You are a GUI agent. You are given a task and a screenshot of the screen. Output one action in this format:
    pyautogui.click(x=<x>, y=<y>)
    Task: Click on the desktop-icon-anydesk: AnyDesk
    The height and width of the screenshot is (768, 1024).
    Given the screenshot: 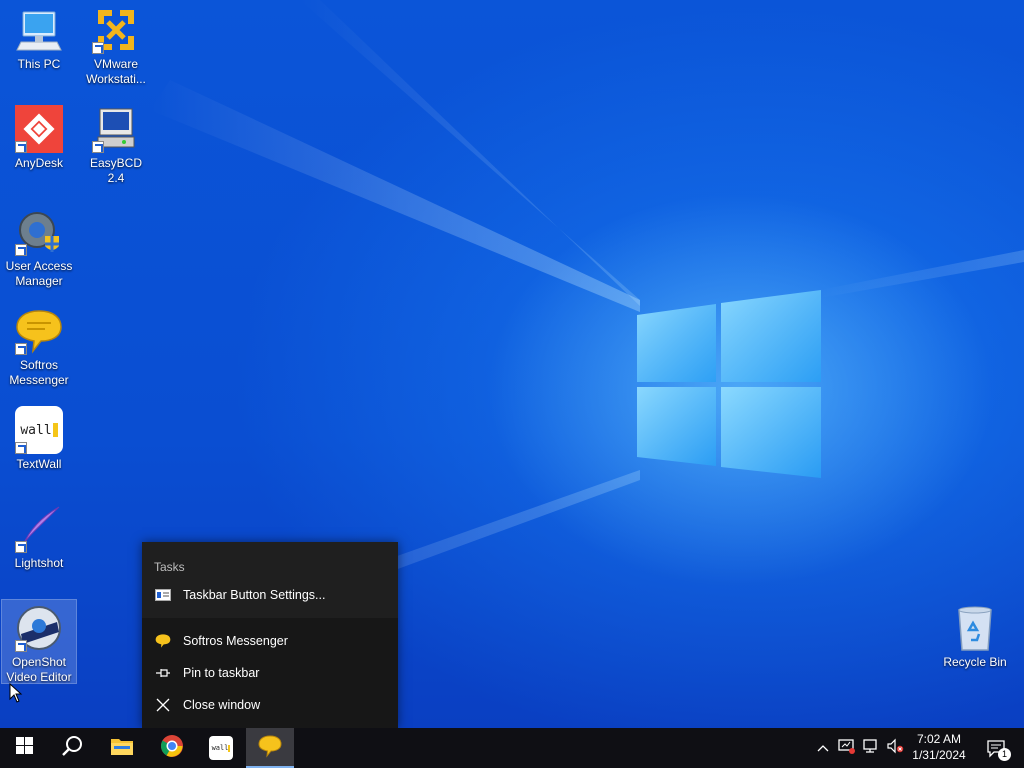 What is the action you would take?
    pyautogui.click(x=39, y=136)
    